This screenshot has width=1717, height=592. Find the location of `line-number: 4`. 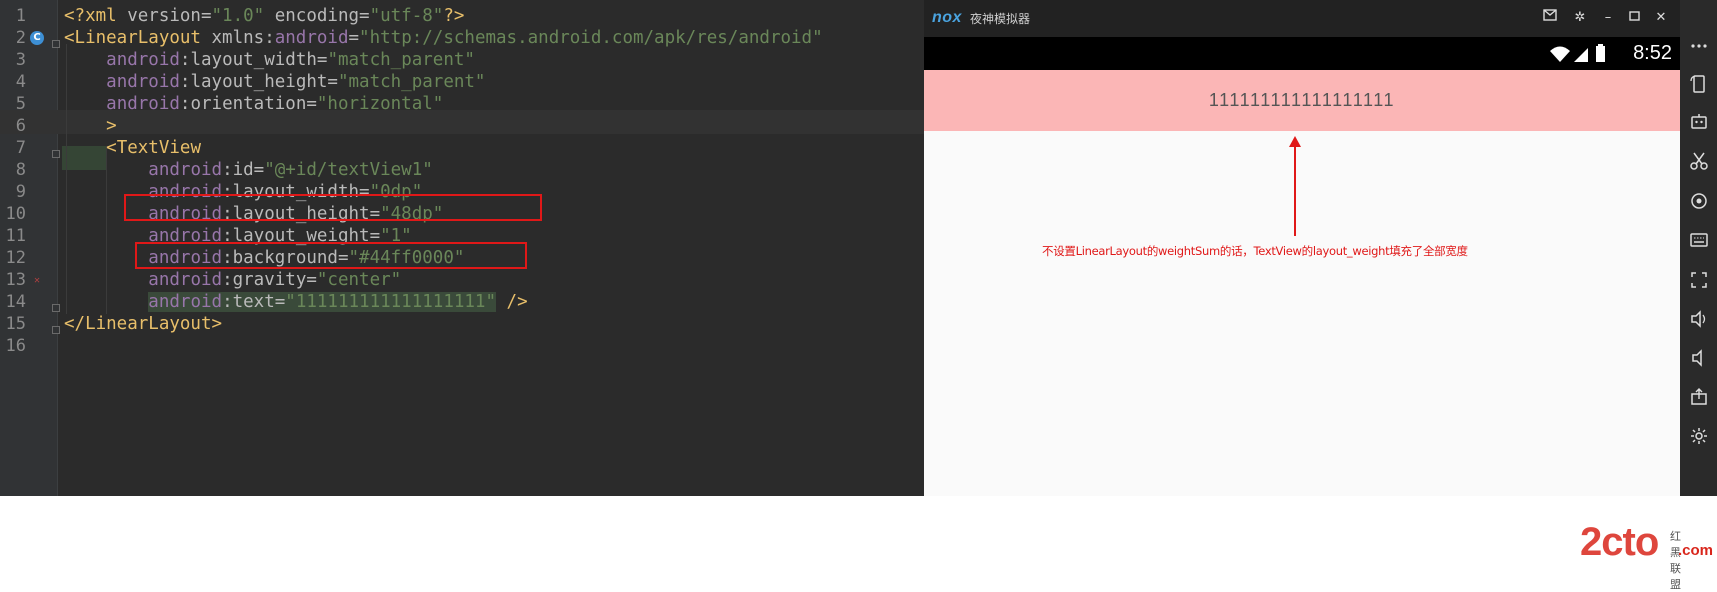

line-number: 4 is located at coordinates (20, 82).